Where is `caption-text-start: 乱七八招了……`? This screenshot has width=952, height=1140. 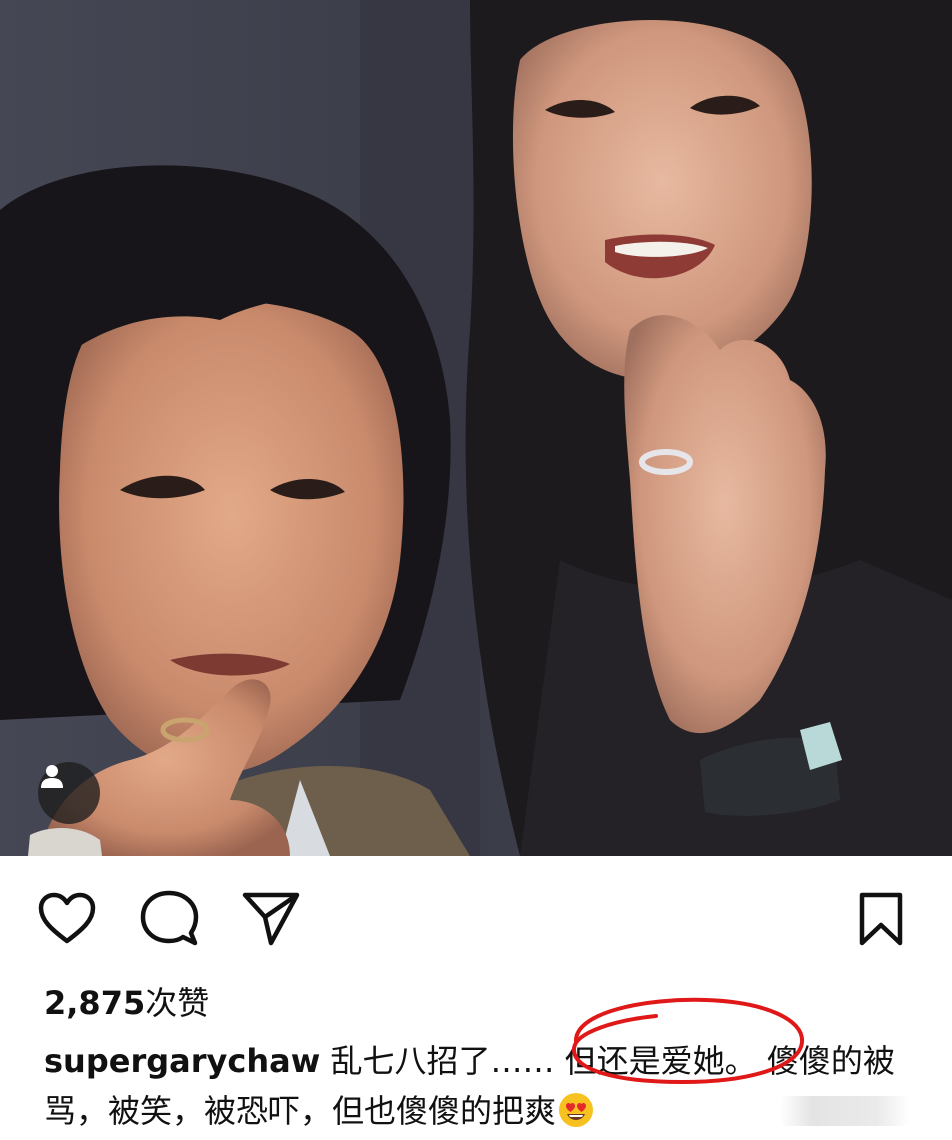
caption-text-start: 乱七八招了…… is located at coordinates (442, 1061).